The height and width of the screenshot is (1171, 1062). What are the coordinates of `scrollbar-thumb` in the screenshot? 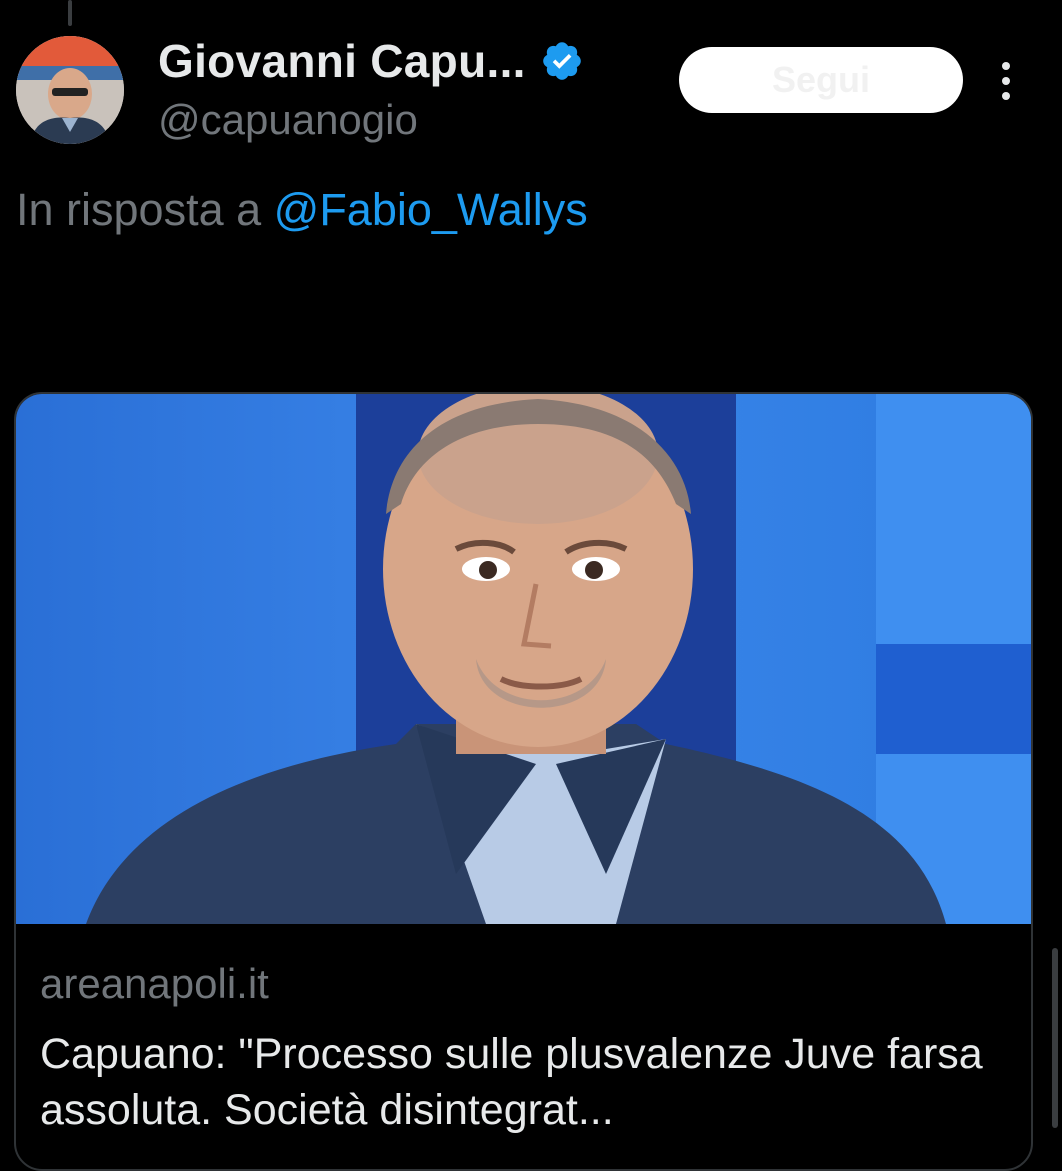 It's located at (1055, 1038).